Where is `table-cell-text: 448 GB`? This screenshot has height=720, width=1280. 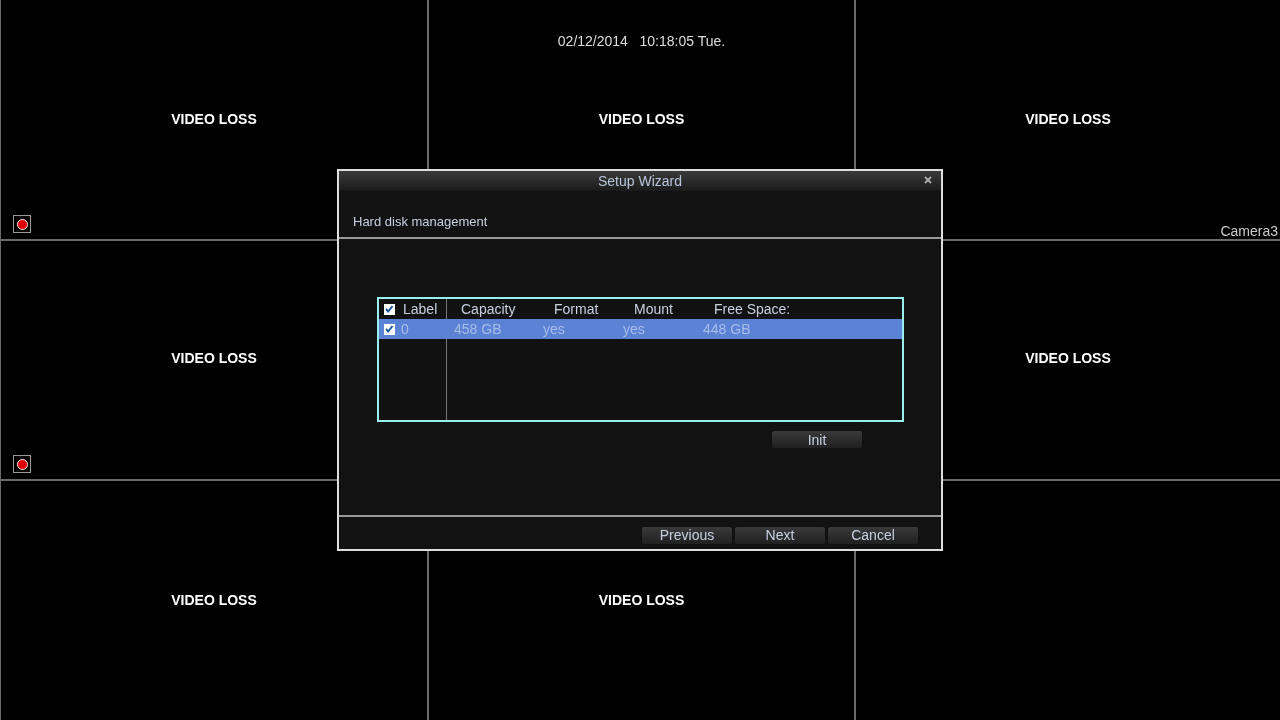
table-cell-text: 448 GB is located at coordinates (727, 329).